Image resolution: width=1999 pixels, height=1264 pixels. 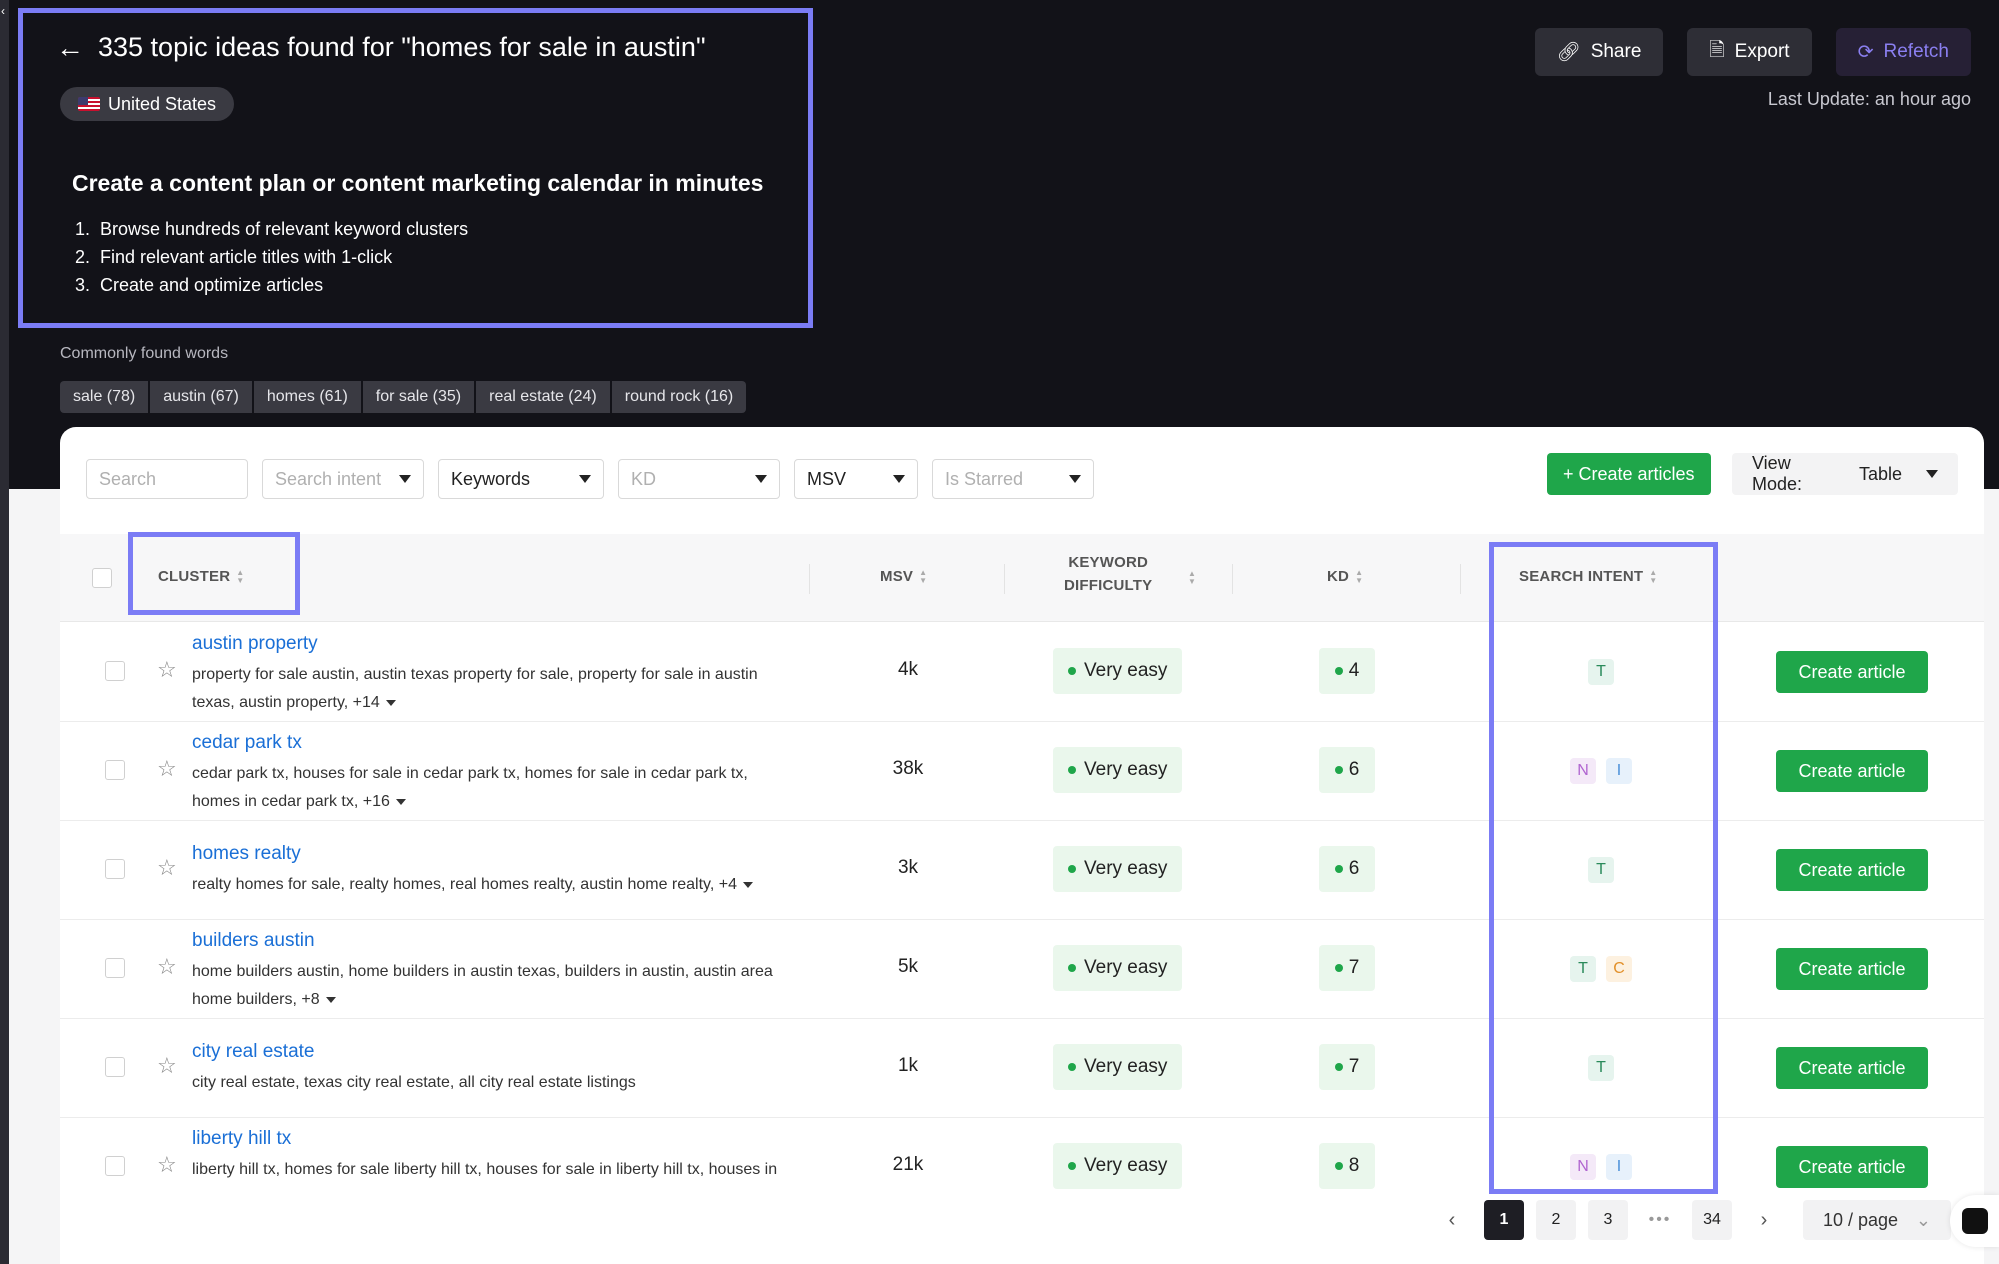 I want to click on th-cluster: CLUSTER ▲ ▼, so click(x=201, y=576).